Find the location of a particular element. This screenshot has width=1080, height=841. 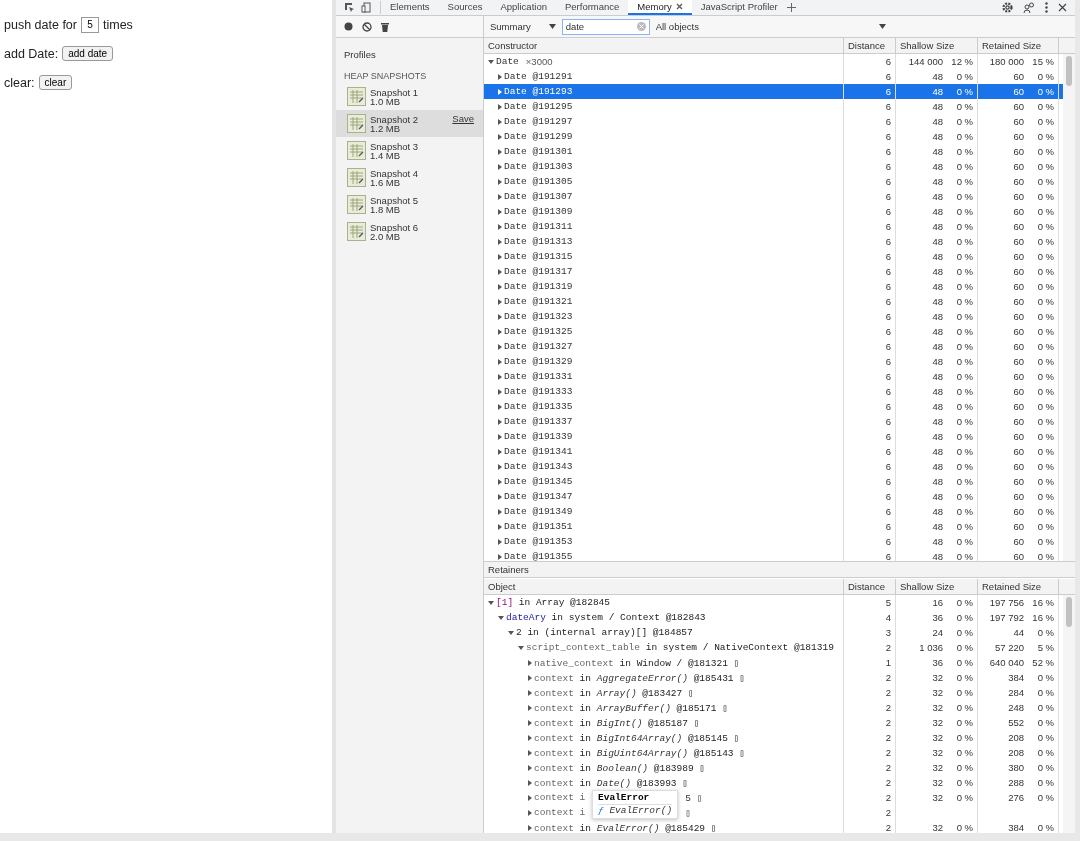

distance-value: 1 is located at coordinates (888, 662).